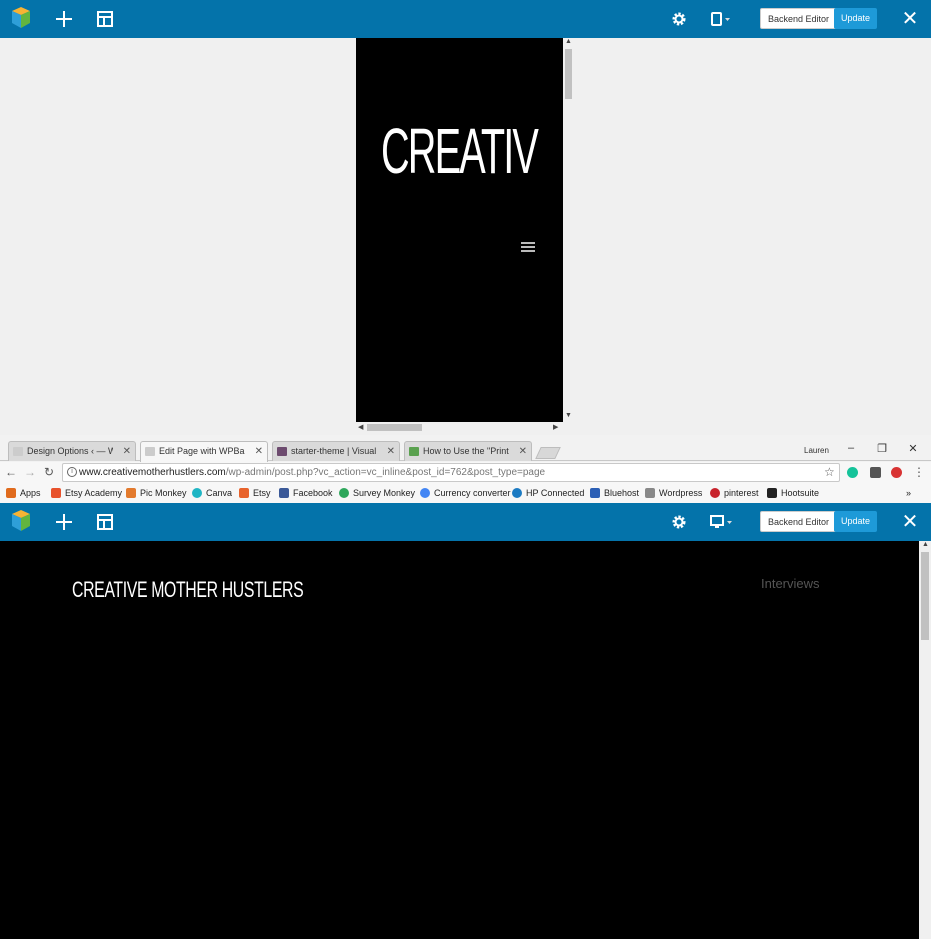  What do you see at coordinates (722, 522) in the screenshot?
I see `desktop-device-icon` at bounding box center [722, 522].